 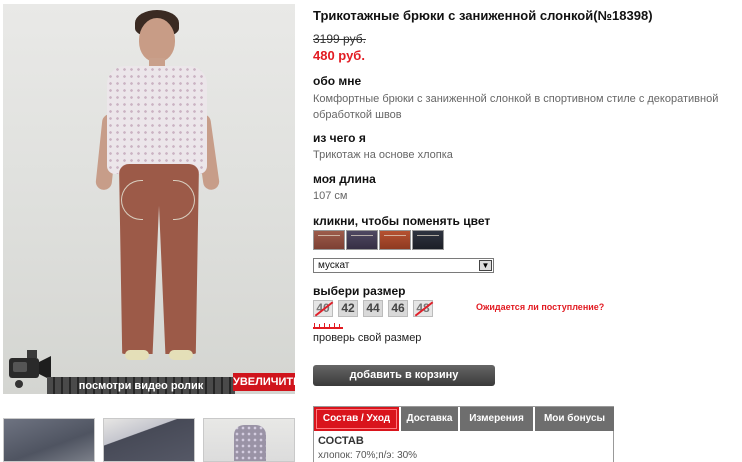 I want to click on size-guide-link: проверь свой размер, so click(x=367, y=338).